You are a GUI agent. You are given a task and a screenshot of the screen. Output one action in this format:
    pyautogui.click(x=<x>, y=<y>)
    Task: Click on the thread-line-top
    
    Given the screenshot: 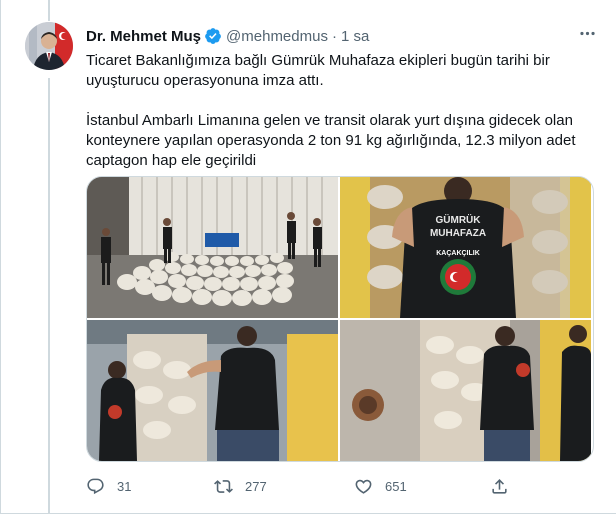 What is the action you would take?
    pyautogui.click(x=49, y=10)
    